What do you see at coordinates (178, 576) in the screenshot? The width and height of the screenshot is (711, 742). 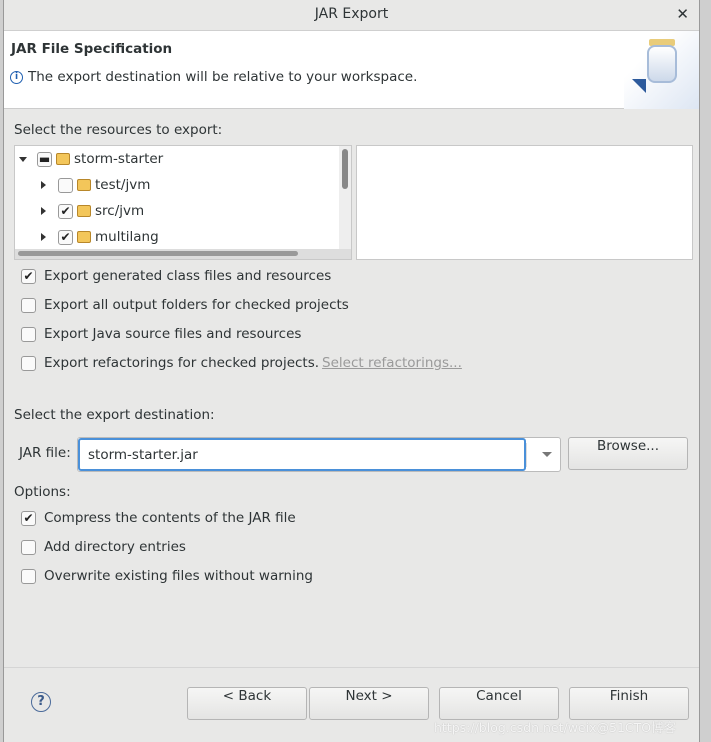 I see `checkbox-label: Overwrite existing files without warning` at bounding box center [178, 576].